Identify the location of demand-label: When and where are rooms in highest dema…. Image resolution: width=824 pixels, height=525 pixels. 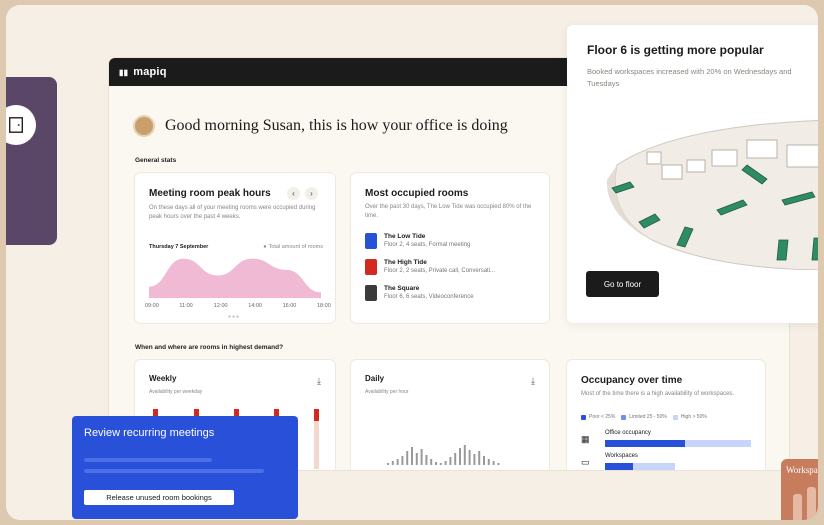
(209, 347).